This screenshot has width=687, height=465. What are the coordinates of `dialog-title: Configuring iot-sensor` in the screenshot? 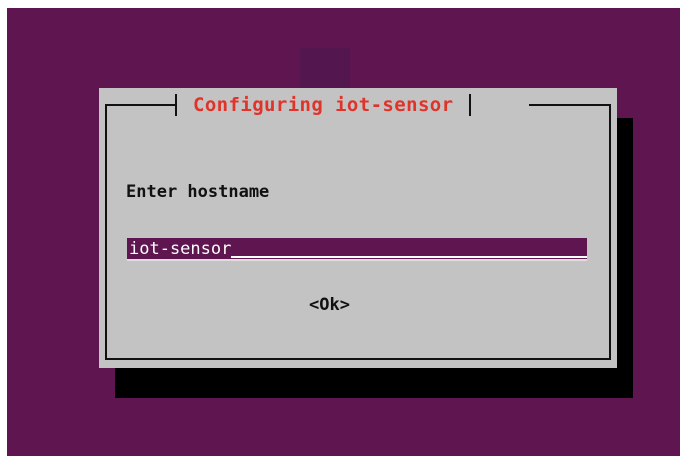 It's located at (323, 105).